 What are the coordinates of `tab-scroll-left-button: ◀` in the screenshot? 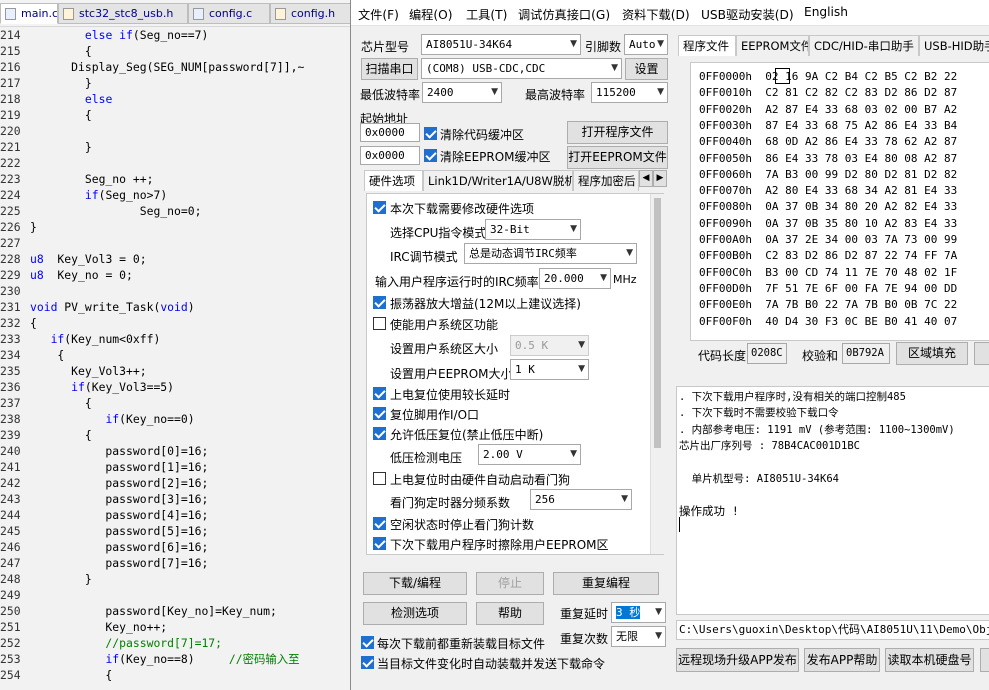 It's located at (646, 178).